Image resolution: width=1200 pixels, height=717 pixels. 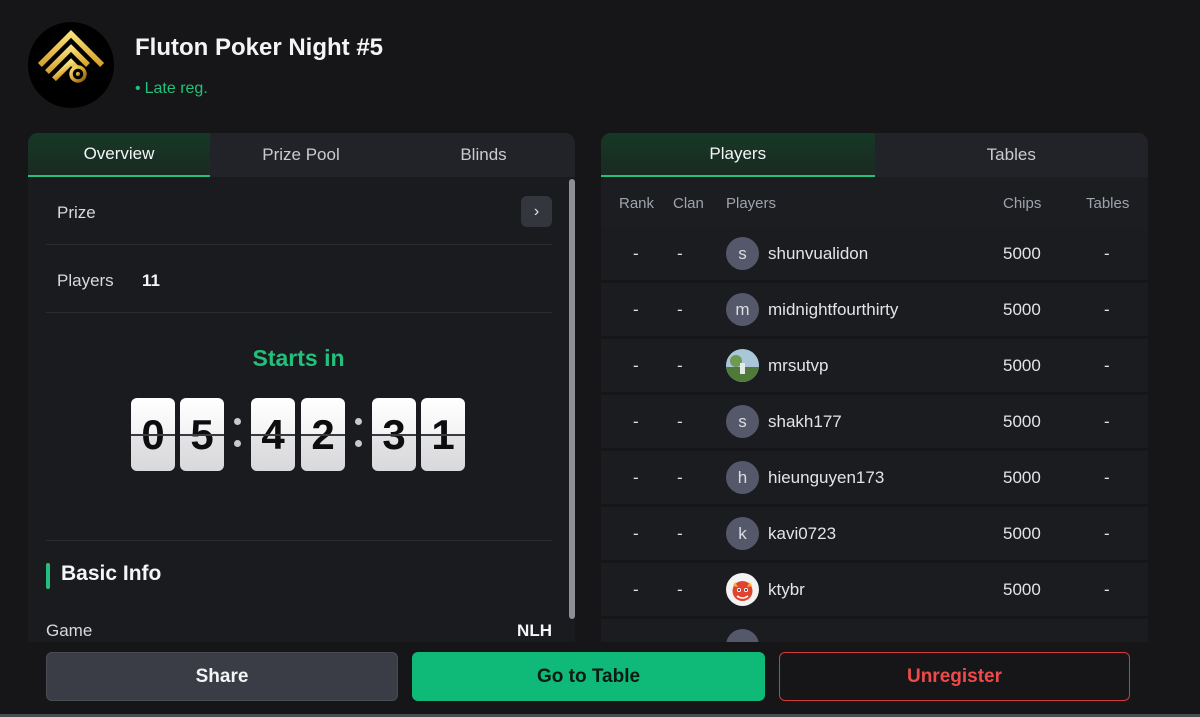 What do you see at coordinates (818, 253) in the screenshot?
I see `player-name: shunvualidon` at bounding box center [818, 253].